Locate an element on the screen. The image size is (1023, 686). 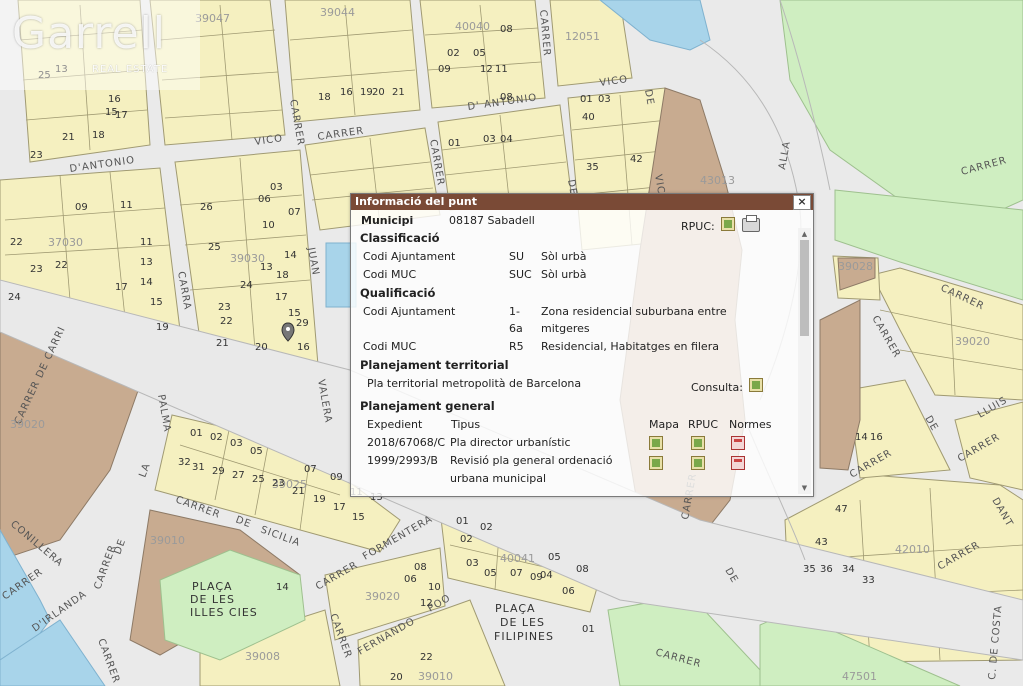
row-1-mapa-icon is located at coordinates (656, 443).